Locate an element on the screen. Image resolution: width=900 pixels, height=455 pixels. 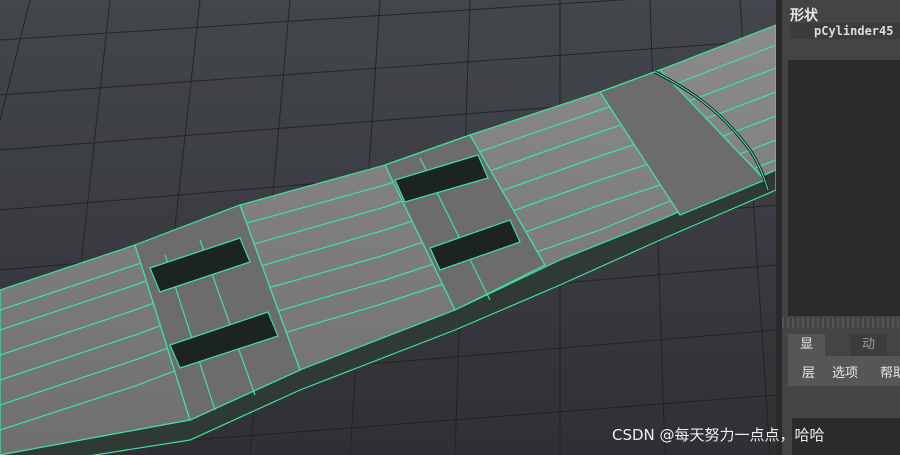
tab-display: 显示 is located at coordinates (807, 354).